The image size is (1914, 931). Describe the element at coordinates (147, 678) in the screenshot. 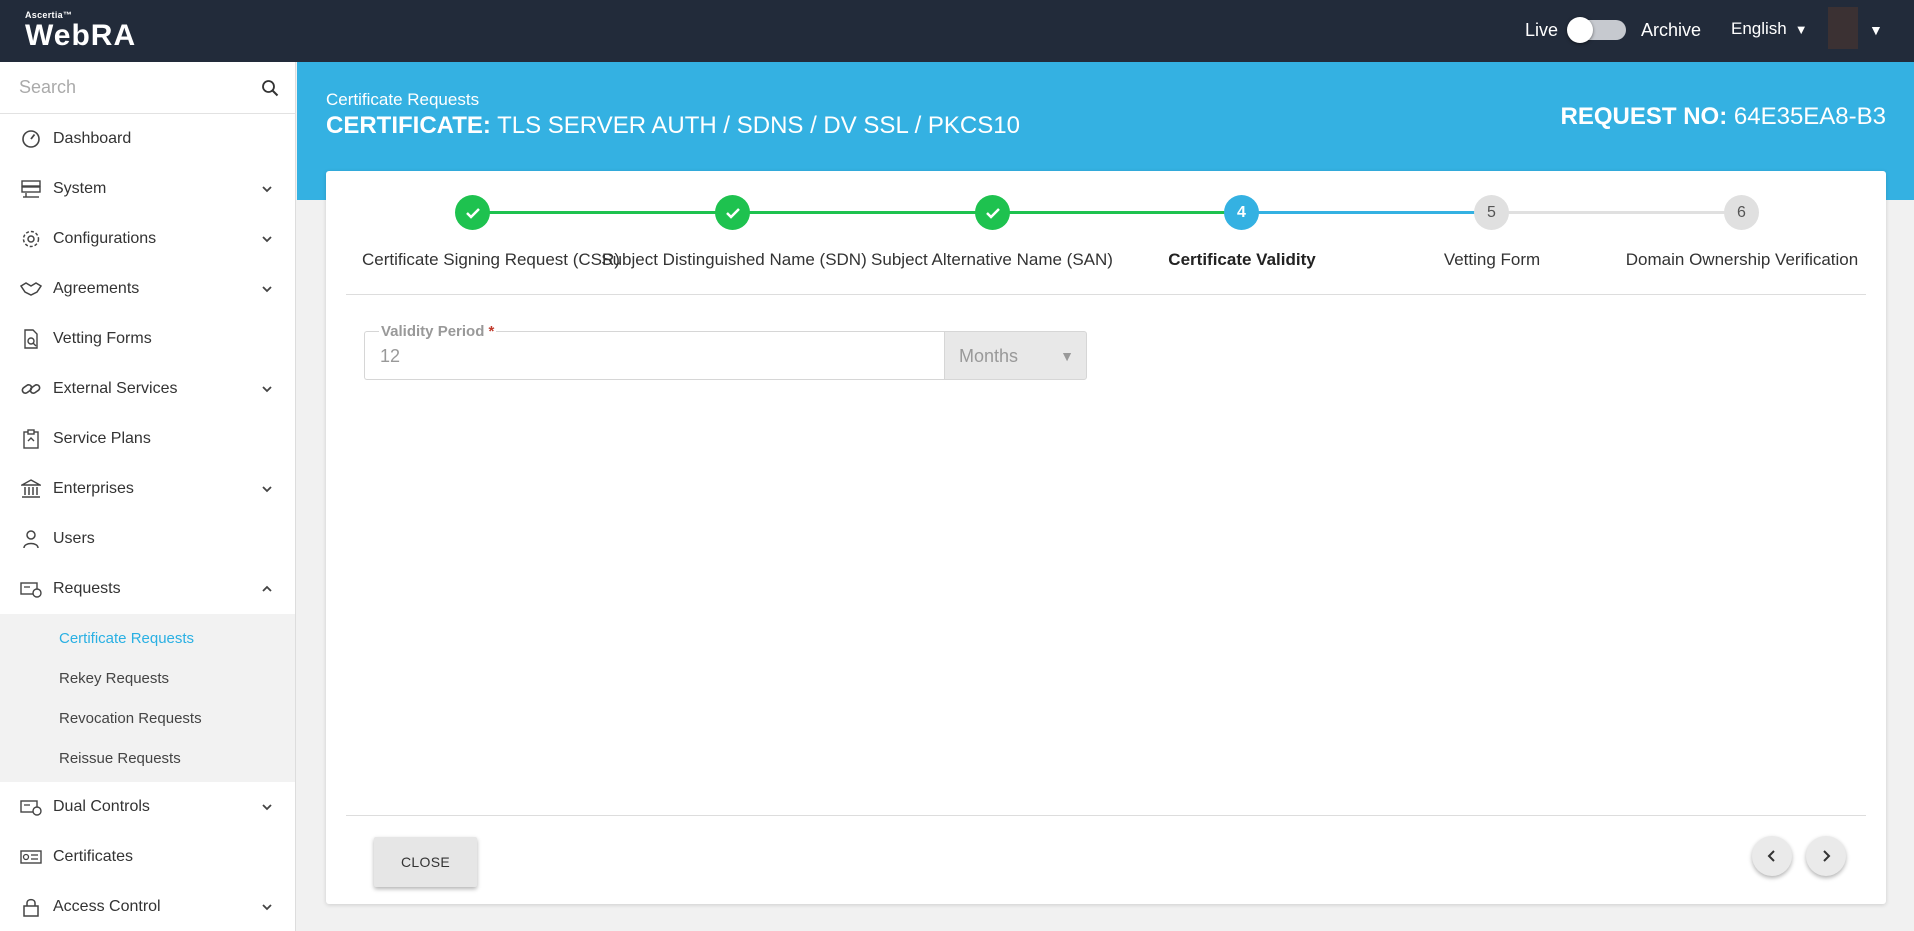

I see `sidebar-subitem-rekey-requests: Rekey Requests` at that location.